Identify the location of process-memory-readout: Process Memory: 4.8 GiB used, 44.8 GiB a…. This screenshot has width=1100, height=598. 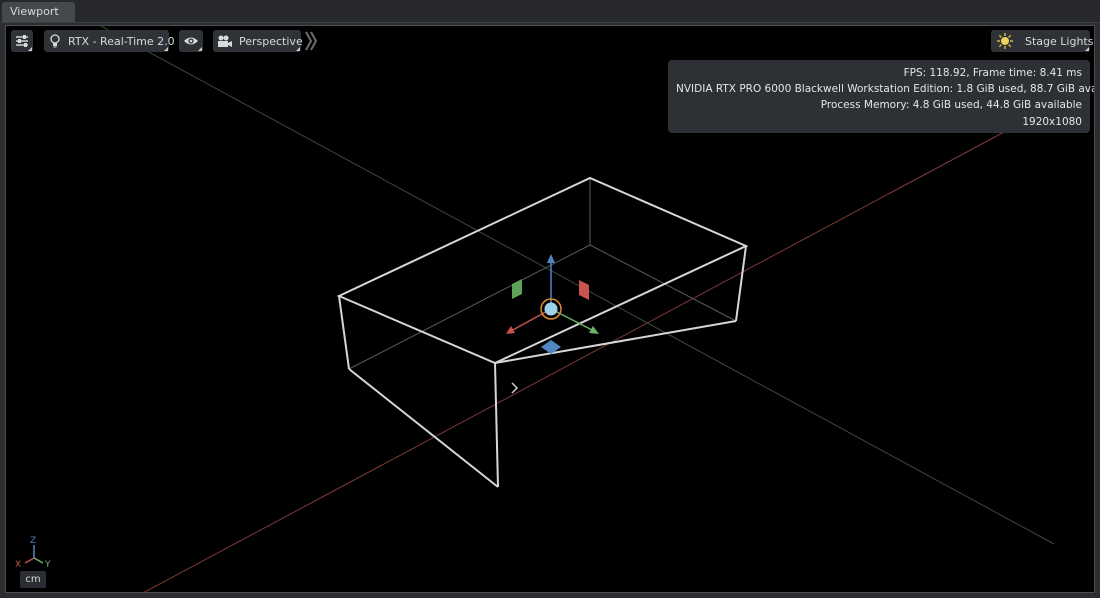
(951, 105).